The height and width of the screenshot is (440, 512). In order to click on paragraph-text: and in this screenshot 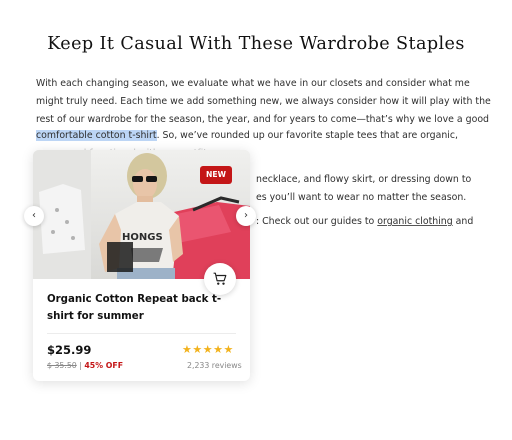, I will do `click(463, 221)`.